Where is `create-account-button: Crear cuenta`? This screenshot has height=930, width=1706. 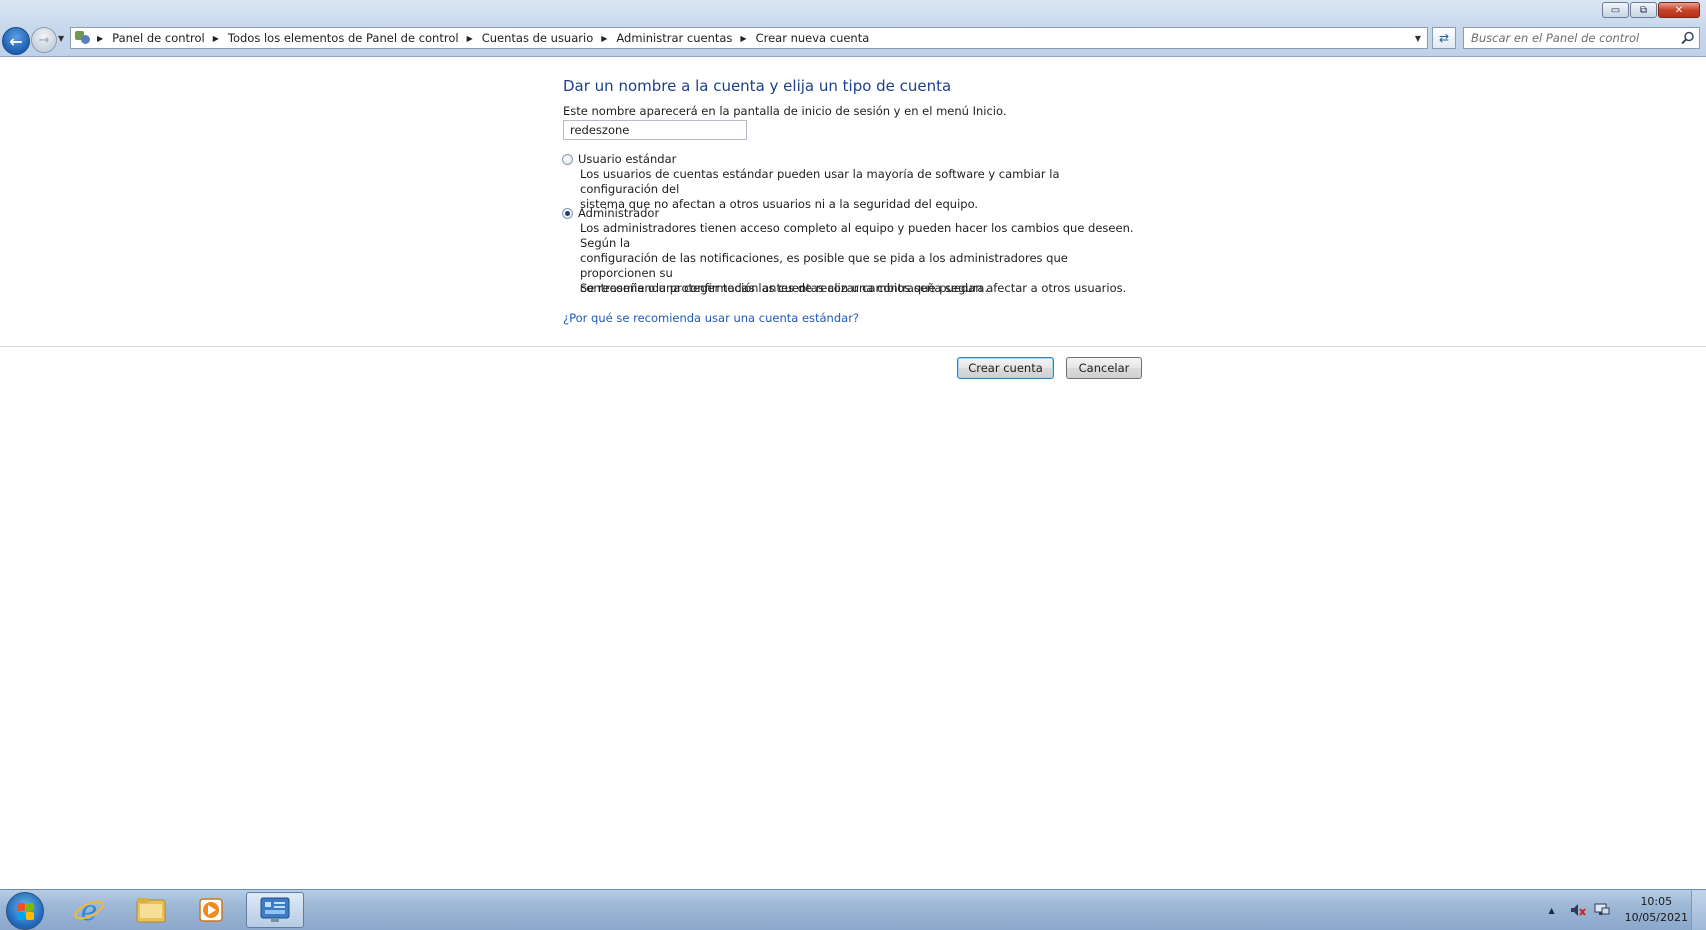
create-account-button: Crear cuenta is located at coordinates (1005, 368).